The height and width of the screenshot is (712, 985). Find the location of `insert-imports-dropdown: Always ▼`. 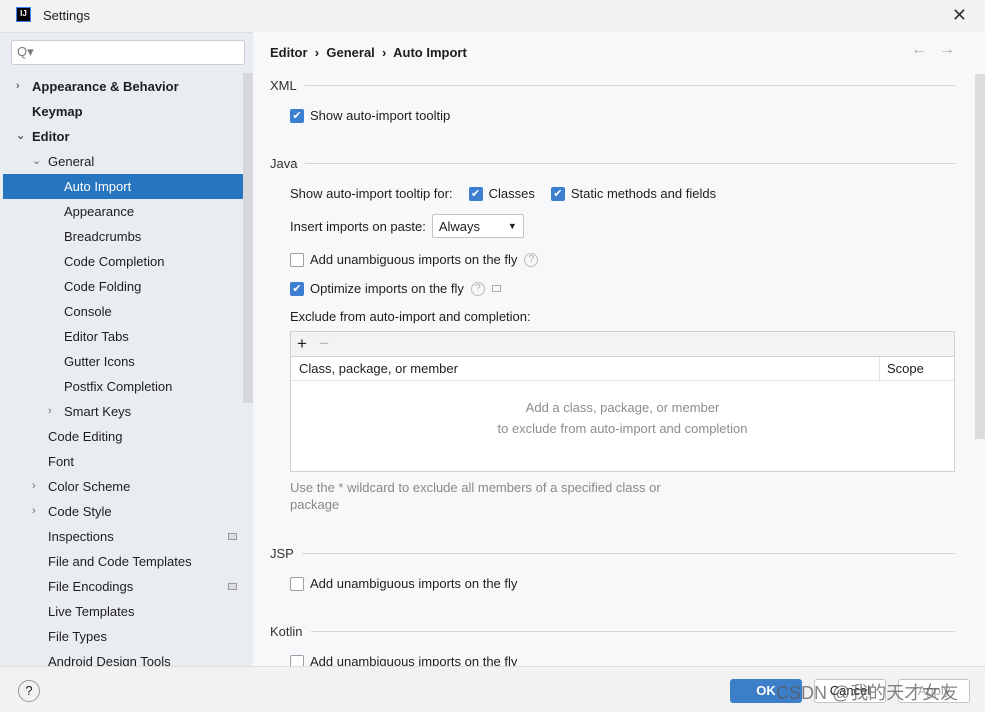

insert-imports-dropdown: Always ▼ is located at coordinates (477, 226).